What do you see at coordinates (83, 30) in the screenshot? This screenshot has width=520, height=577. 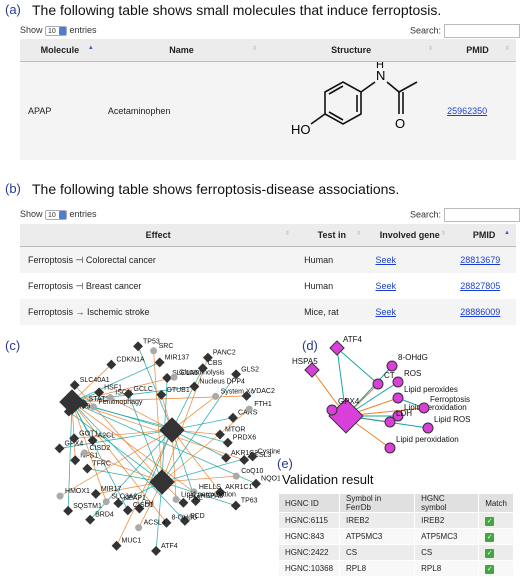 I see `entries-label: entries` at bounding box center [83, 30].